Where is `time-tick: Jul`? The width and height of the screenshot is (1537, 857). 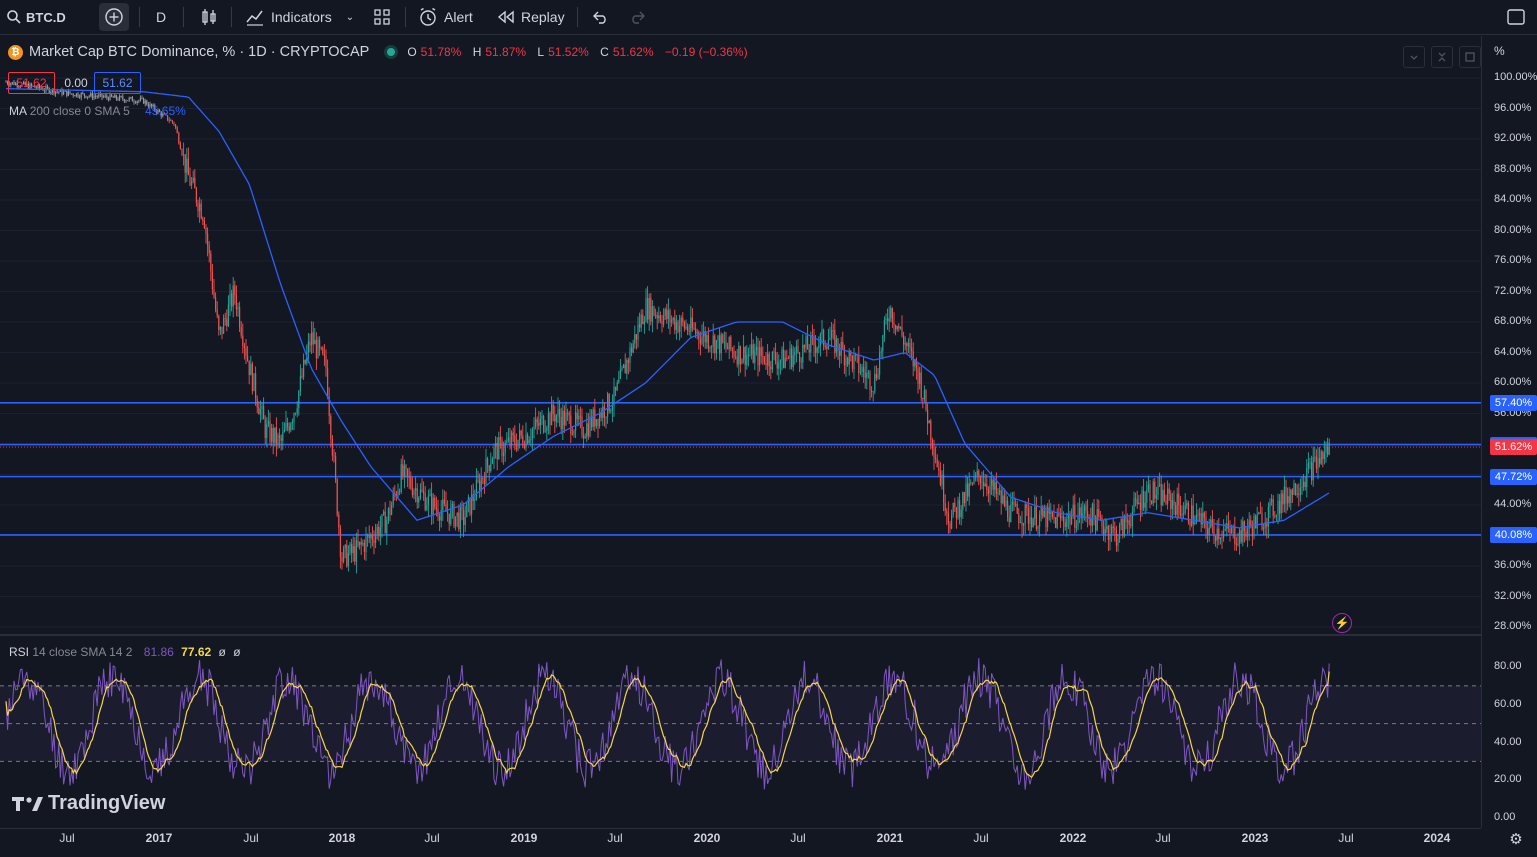
time-tick: Jul is located at coordinates (432, 838).